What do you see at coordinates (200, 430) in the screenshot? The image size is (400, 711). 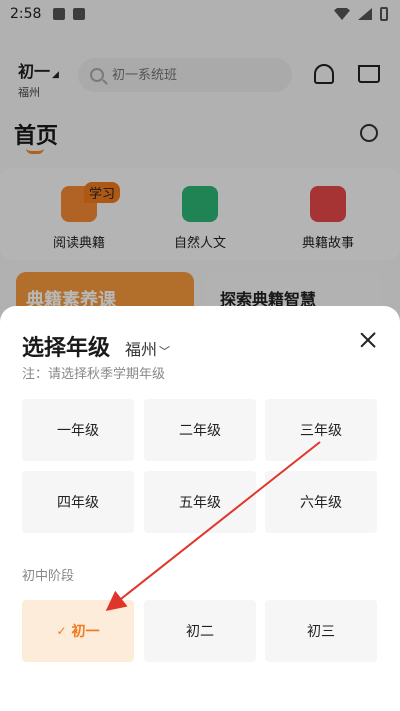 I see `grade-option-2: 二年级` at bounding box center [200, 430].